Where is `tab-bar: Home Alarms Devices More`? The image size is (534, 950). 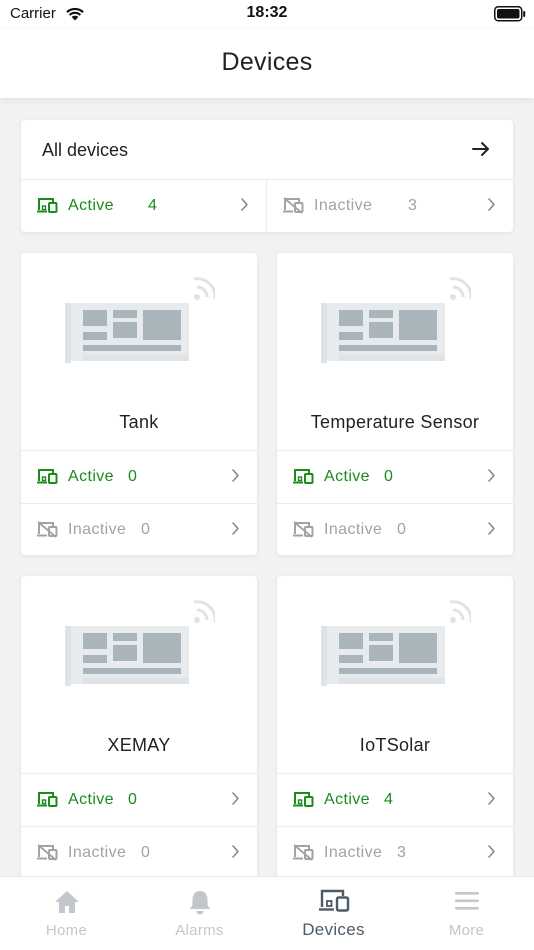
tab-bar: Home Alarms Devices More is located at coordinates (267, 913).